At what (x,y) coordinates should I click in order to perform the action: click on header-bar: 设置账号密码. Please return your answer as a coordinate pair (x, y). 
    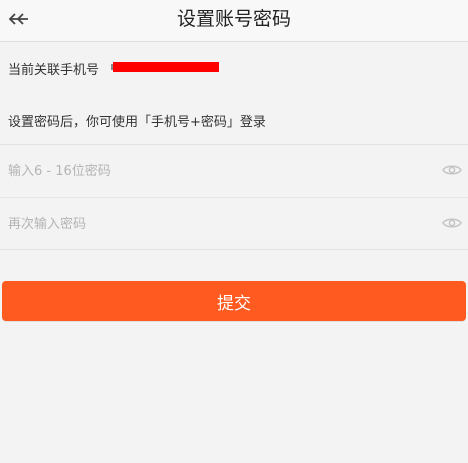
    Looking at the image, I should click on (234, 21).